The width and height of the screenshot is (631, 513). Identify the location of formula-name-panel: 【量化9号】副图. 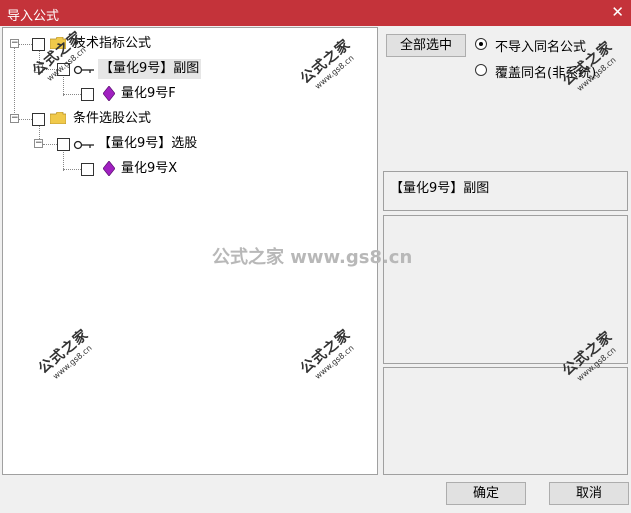
(505, 191).